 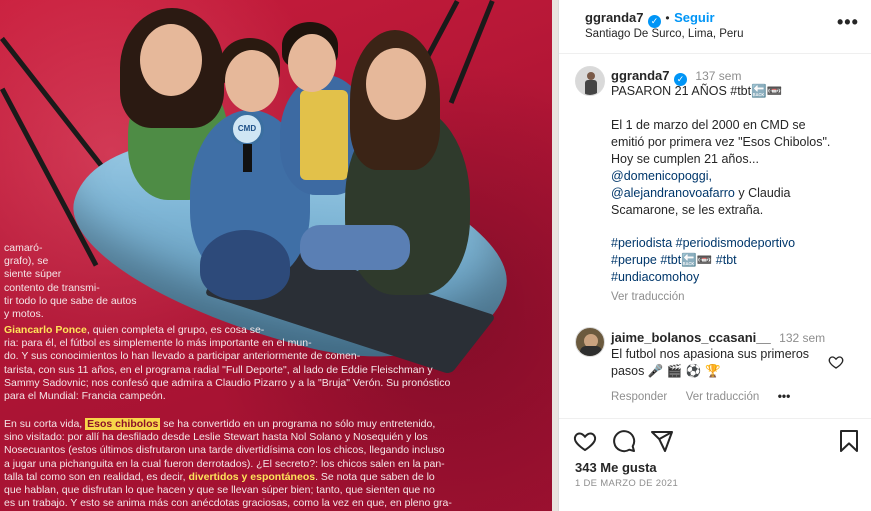 I want to click on comment-username: jaime_bolanos_ccasani__, so click(x=691, y=337).